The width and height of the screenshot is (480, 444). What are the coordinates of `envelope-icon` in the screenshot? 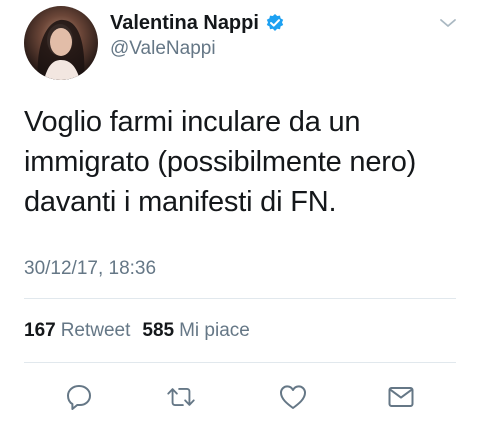 It's located at (401, 397).